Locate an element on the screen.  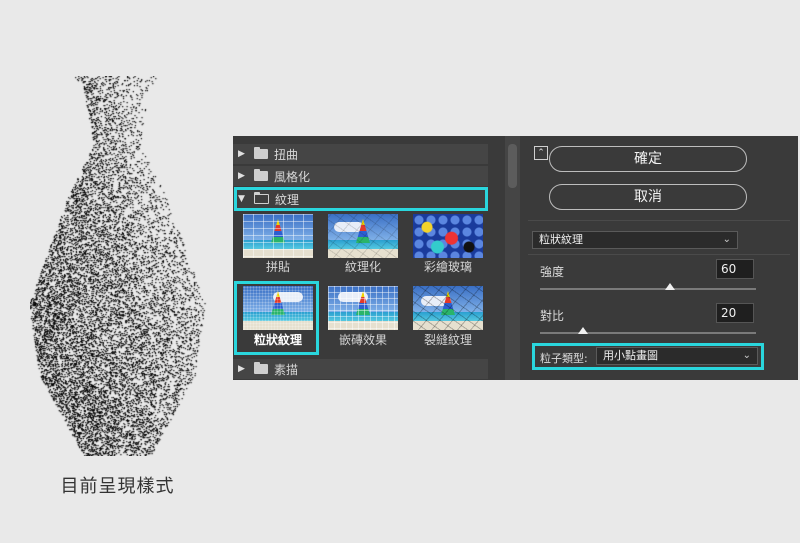
folder-label: 紋理 is located at coordinates (287, 199).